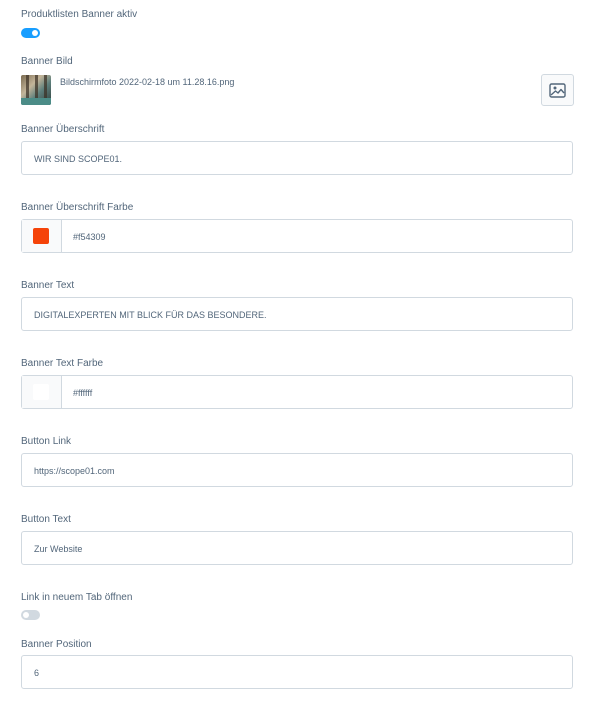 The width and height of the screenshot is (593, 713). I want to click on banner-heading-color-value: #f54309, so click(89, 237).